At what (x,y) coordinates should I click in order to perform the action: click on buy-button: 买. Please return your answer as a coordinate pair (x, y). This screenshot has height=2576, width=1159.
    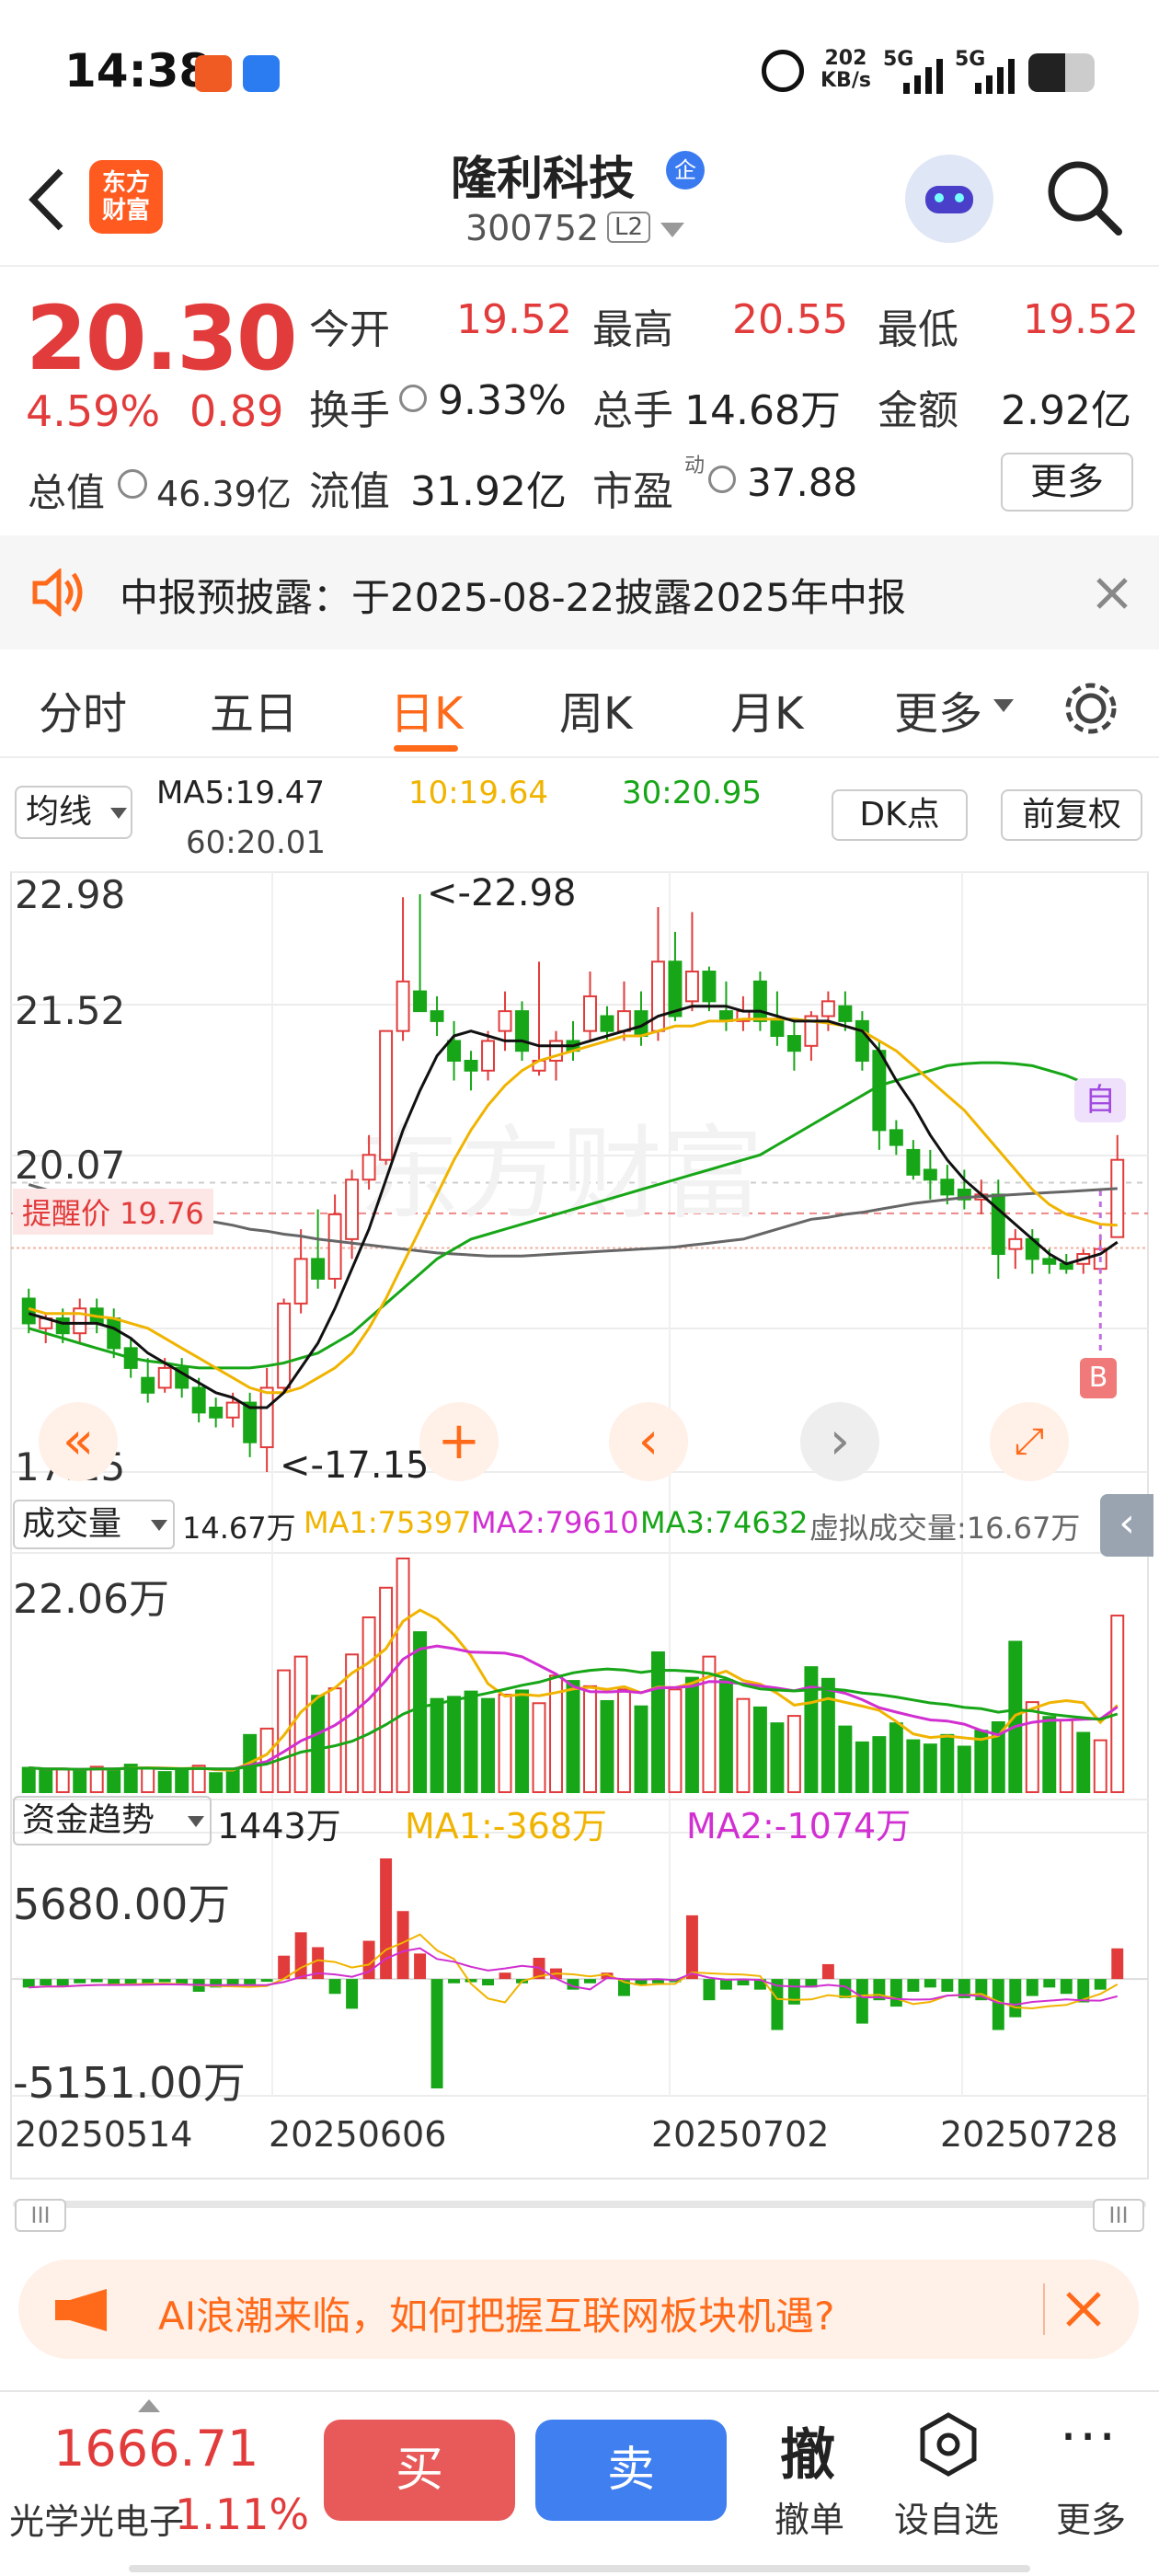
    Looking at the image, I should click on (419, 2470).